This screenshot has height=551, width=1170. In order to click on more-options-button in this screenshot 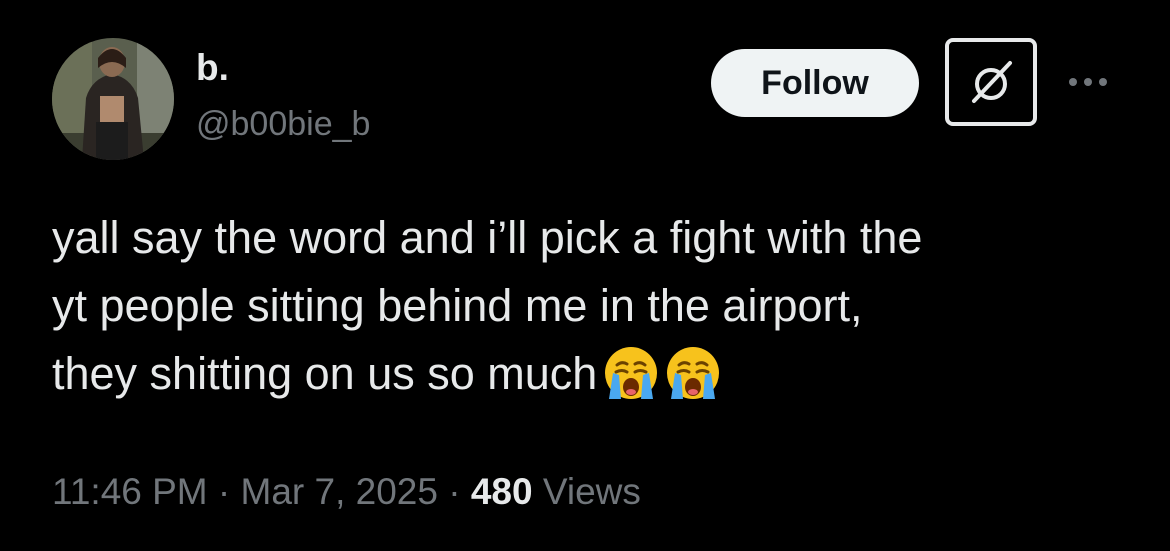, I will do `click(1088, 82)`.